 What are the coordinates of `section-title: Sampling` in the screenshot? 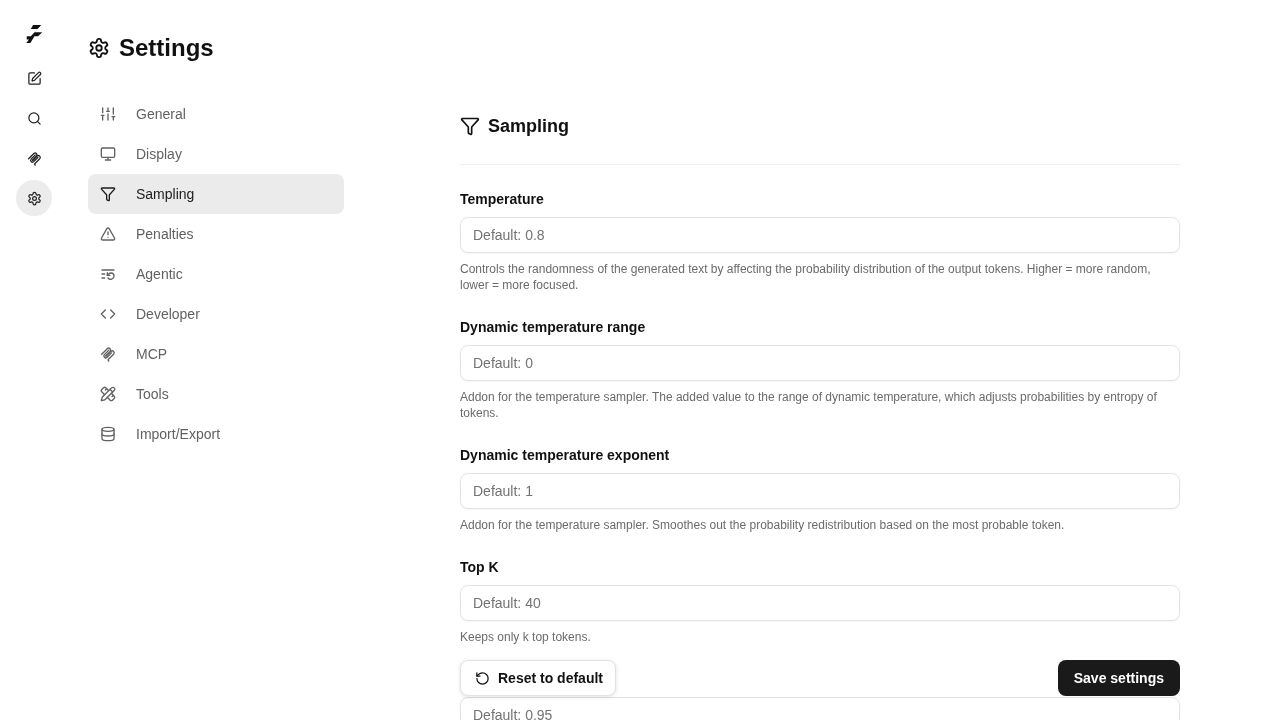 It's located at (528, 126).